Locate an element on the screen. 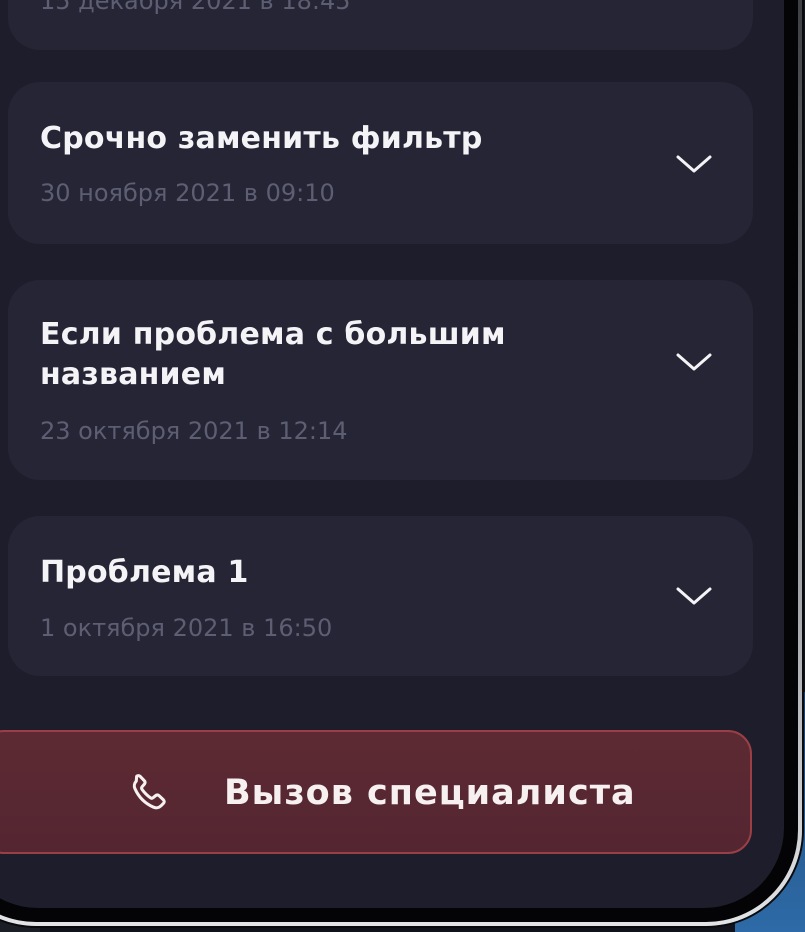 This screenshot has width=805, height=932. call-specialist-button: Вызов специалиста is located at coordinates (376, 792).